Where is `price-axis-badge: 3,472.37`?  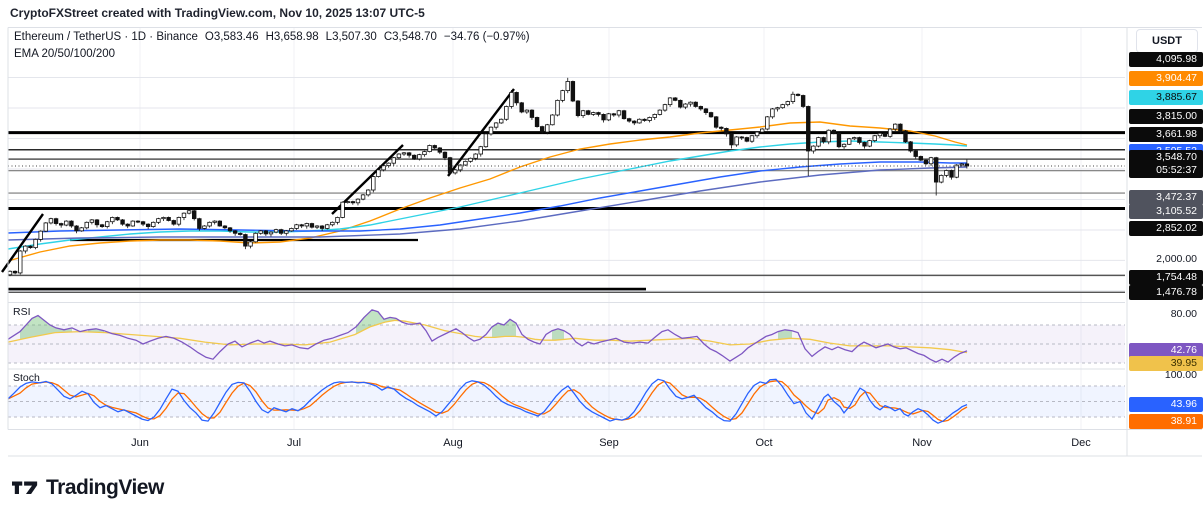 price-axis-badge: 3,472.37 is located at coordinates (1166, 197).